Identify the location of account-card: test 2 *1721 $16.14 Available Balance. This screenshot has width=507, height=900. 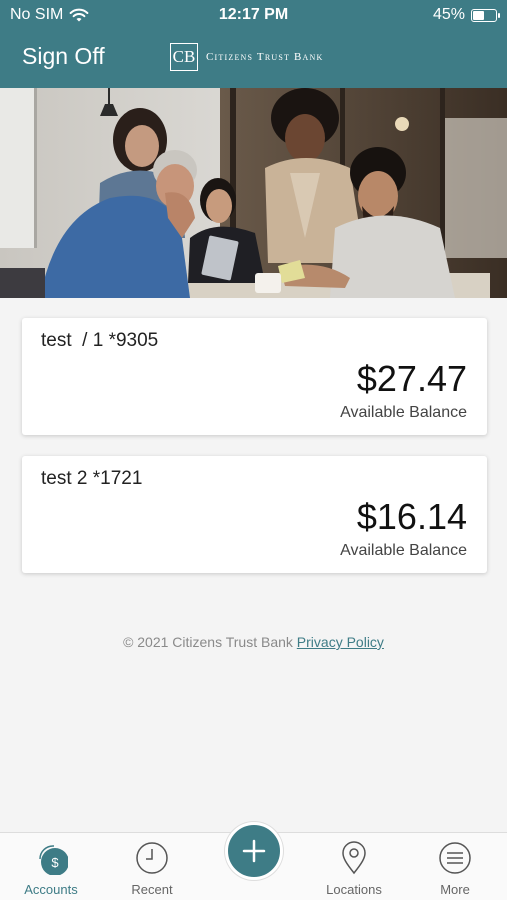
(254, 514).